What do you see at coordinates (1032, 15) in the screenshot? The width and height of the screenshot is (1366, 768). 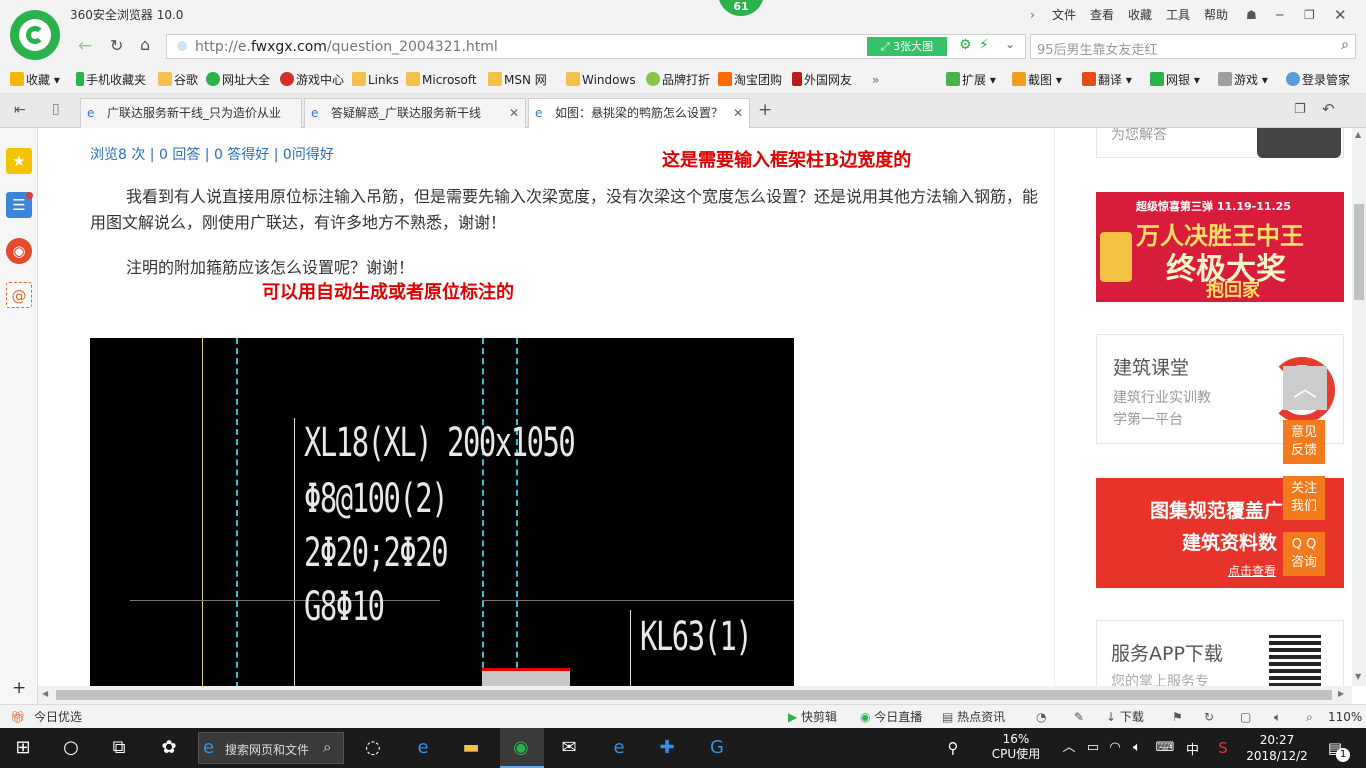 I see `chevron-right-icon: ›` at bounding box center [1032, 15].